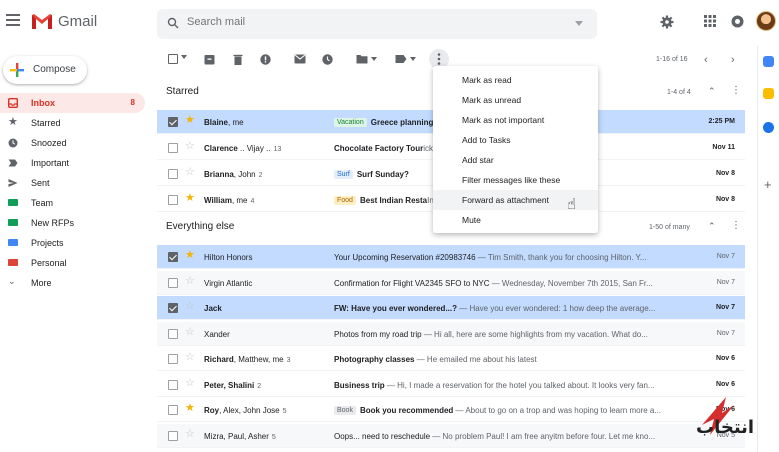 Image resolution: width=779 pixels, height=452 pixels. What do you see at coordinates (667, 22) in the screenshot?
I see `settings-gear-icon` at bounding box center [667, 22].